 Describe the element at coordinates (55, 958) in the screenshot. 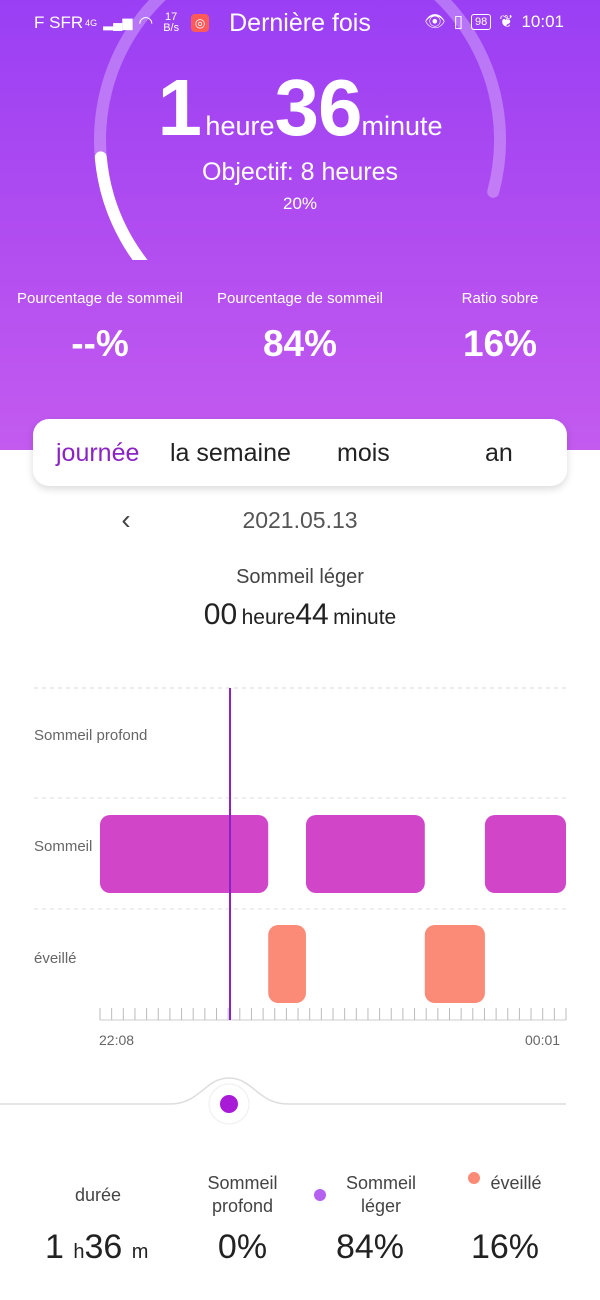

I see `y-label-awake: éveillé` at that location.